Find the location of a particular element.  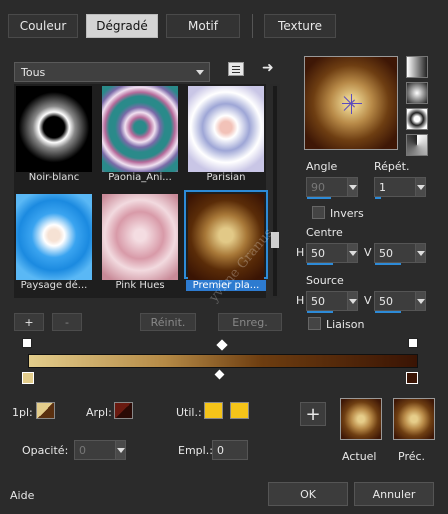

angle-label: Angle is located at coordinates (322, 166).